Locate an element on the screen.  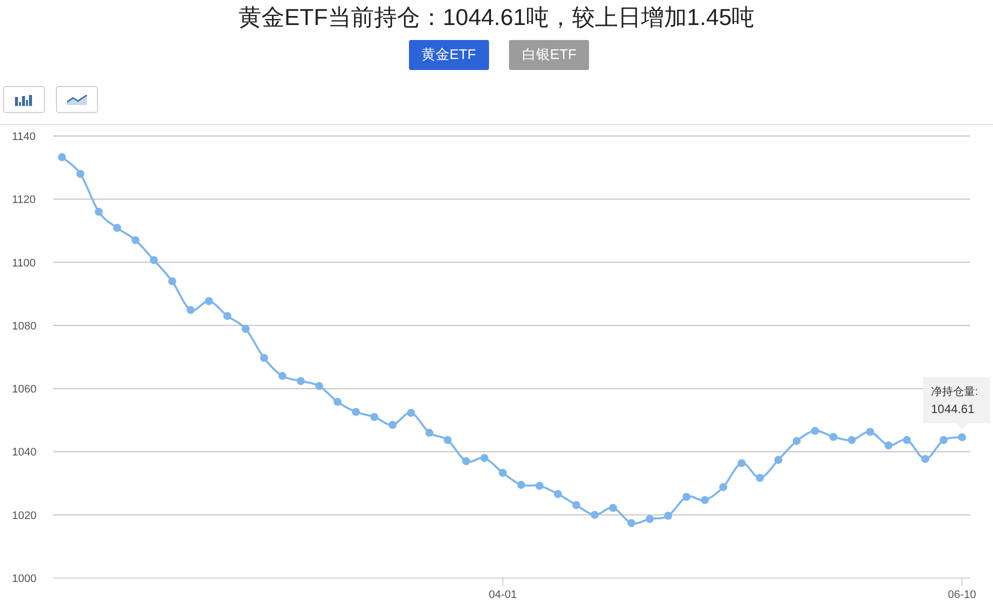
bar-chart-icon is located at coordinates (24, 100).